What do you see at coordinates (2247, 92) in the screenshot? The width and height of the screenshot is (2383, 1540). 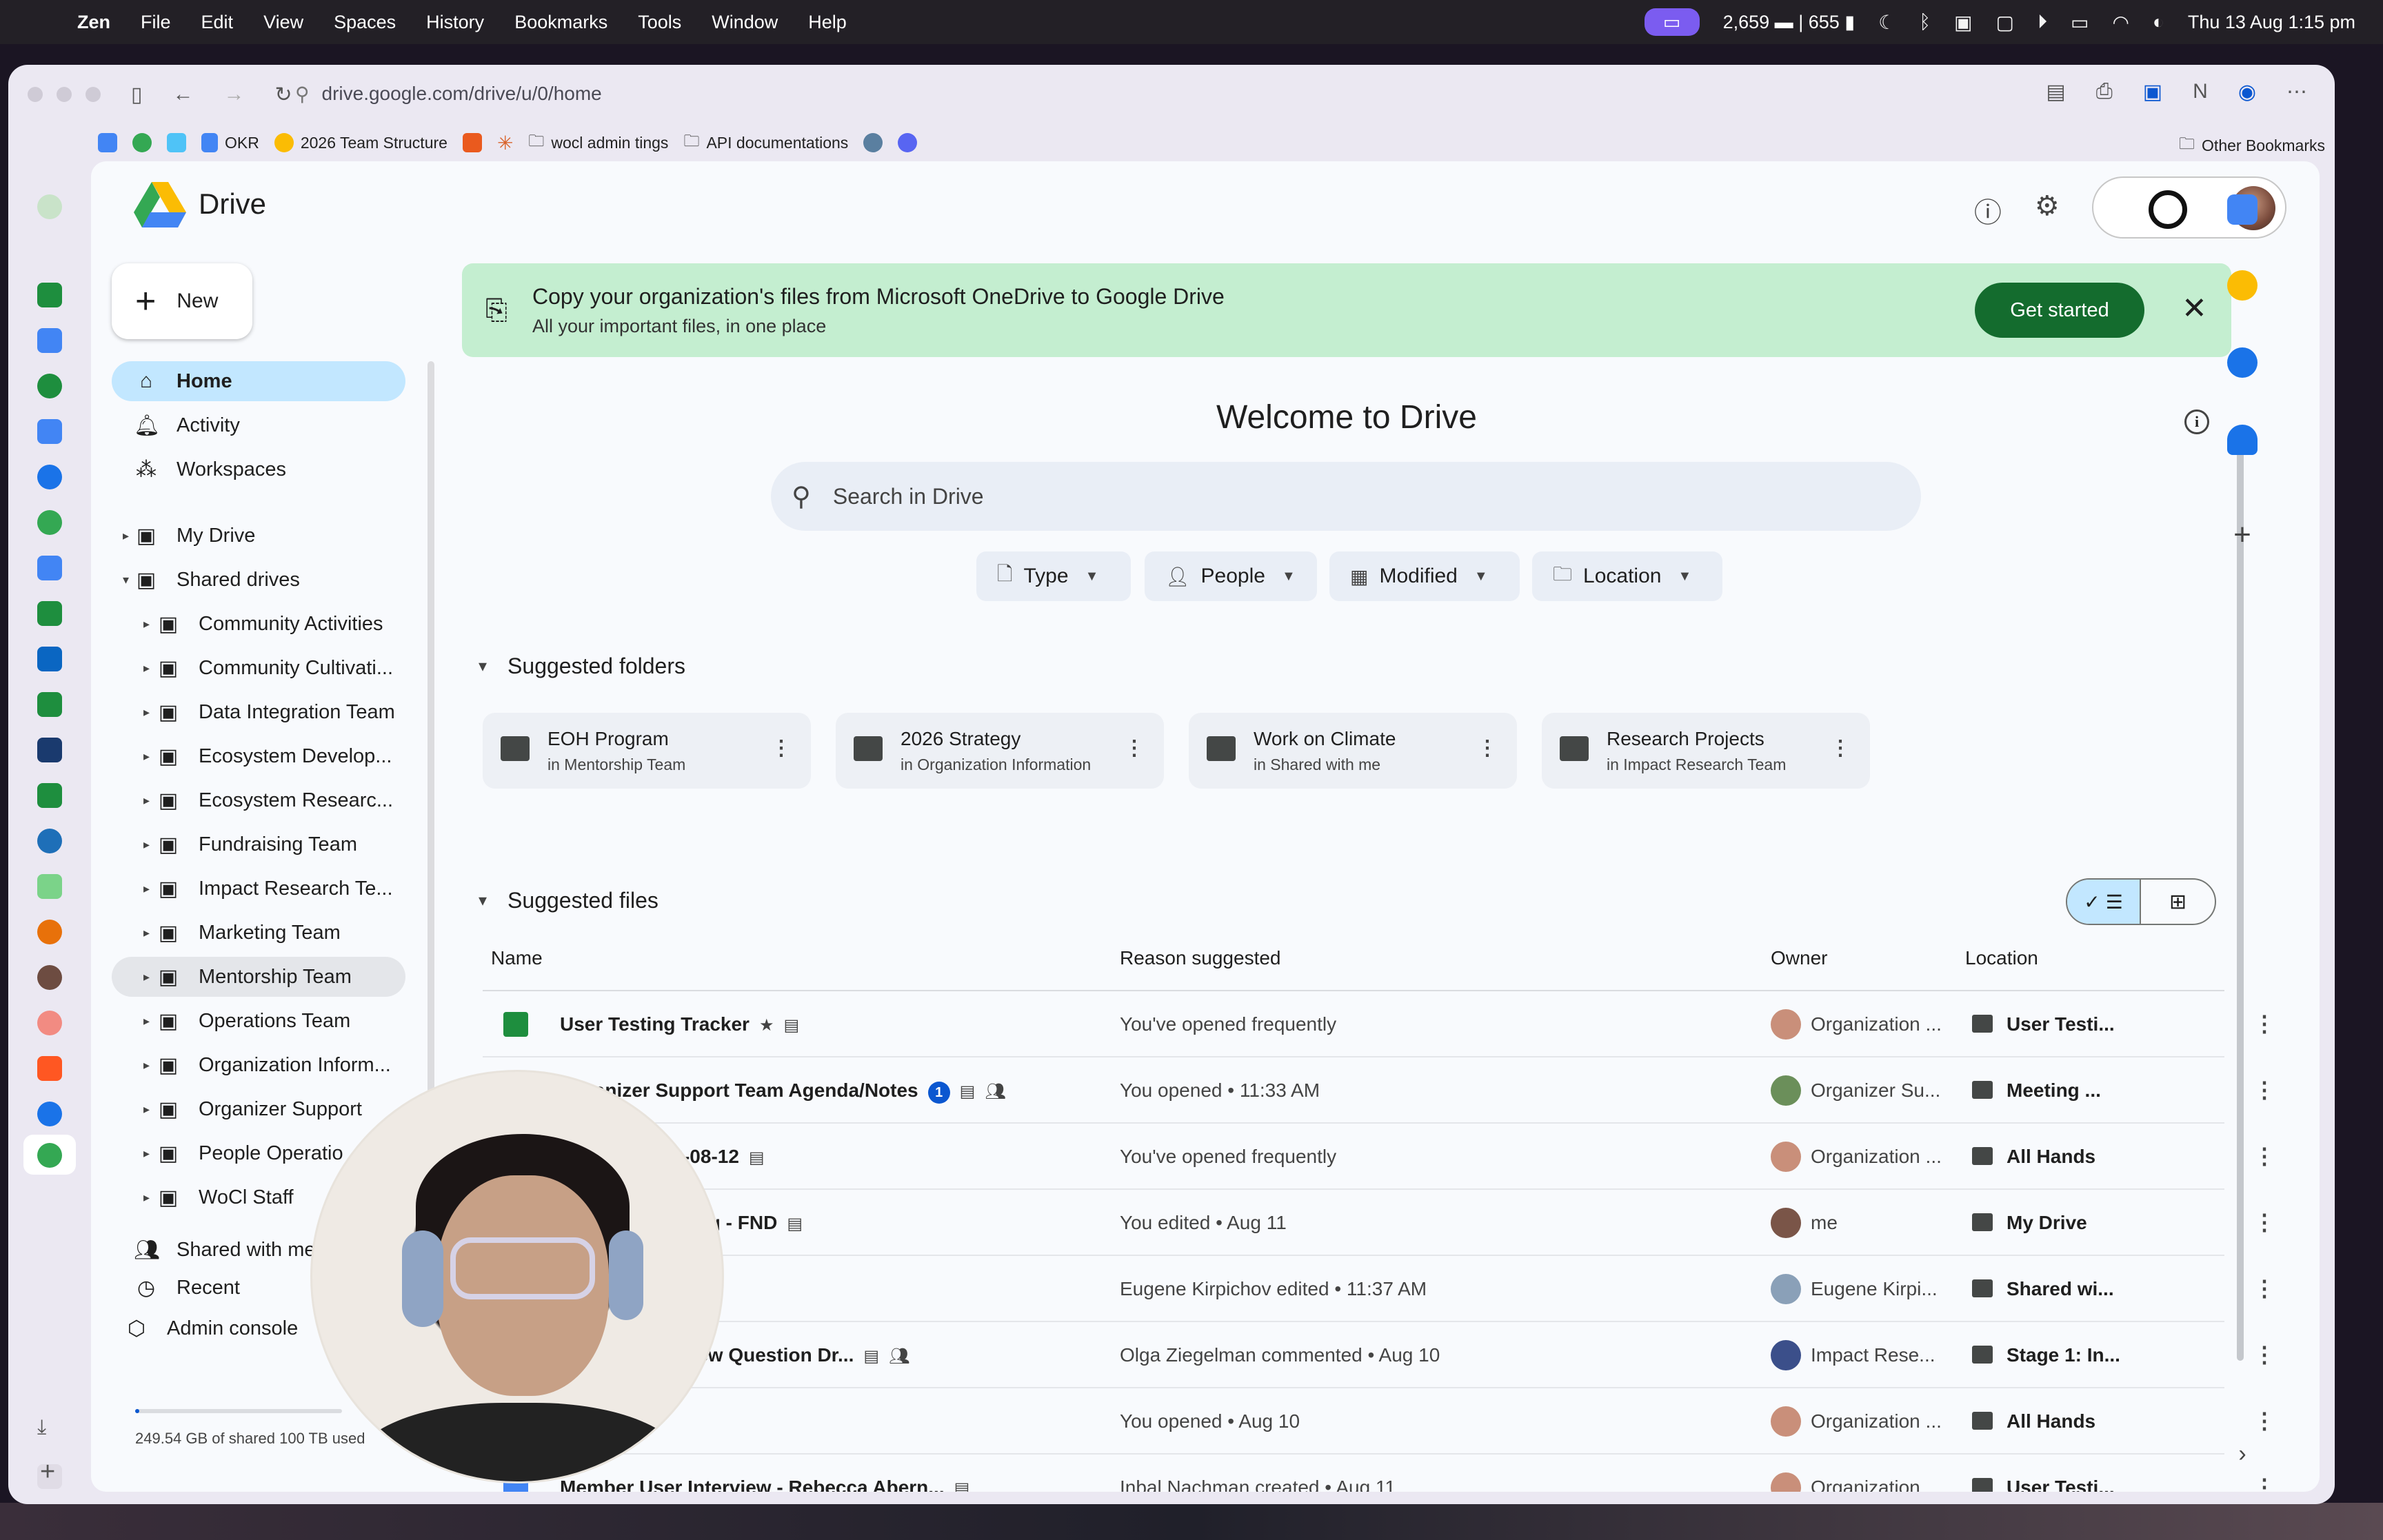 I see `extension-2-icon: ◉` at bounding box center [2247, 92].